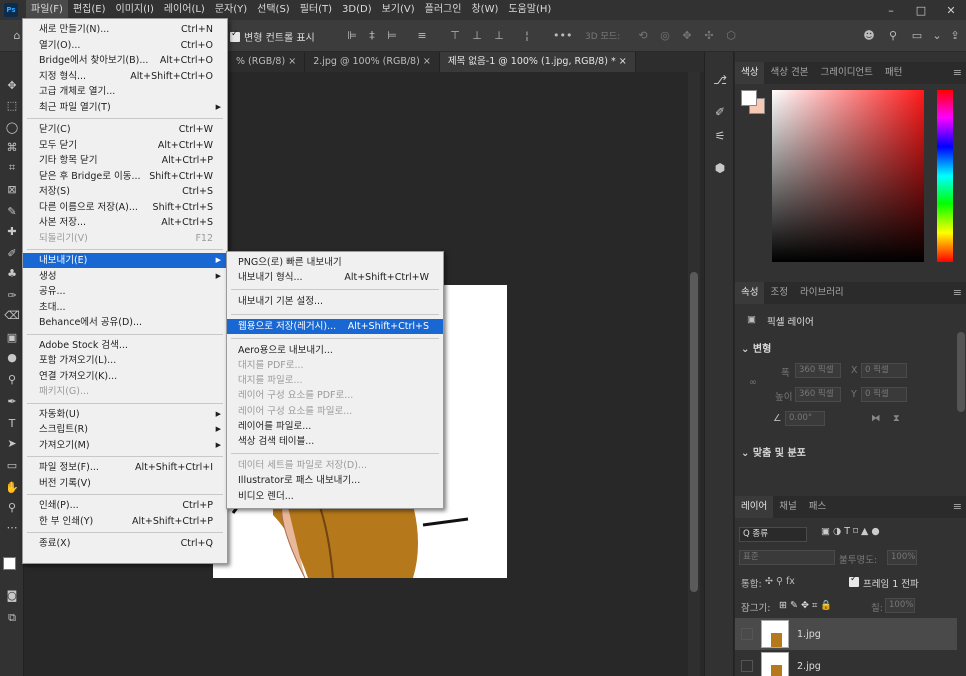 The image size is (966, 676). Describe the element at coordinates (12, 424) in the screenshot. I see `type-tool-icon: T` at that location.